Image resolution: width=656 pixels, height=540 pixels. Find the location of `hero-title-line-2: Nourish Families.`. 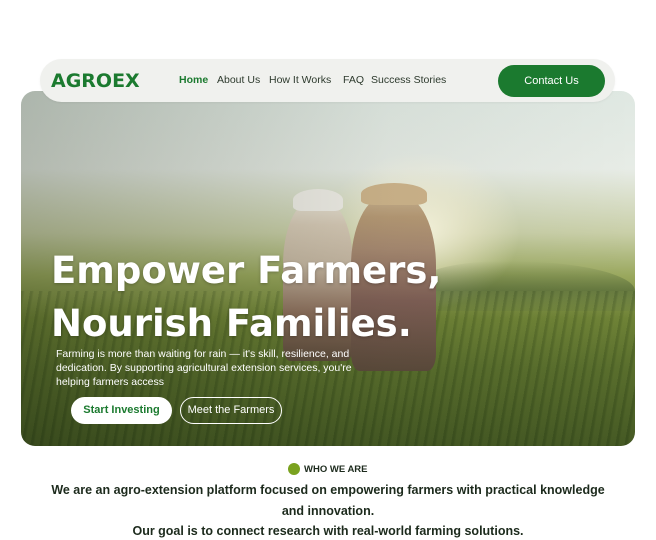

hero-title-line-2: Nourish Families. is located at coordinates (231, 323).